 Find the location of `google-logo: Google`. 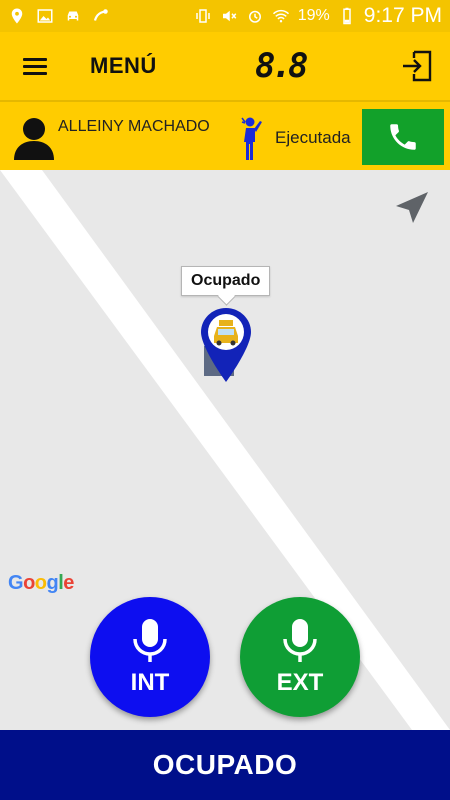

google-logo: Google is located at coordinates (41, 583).